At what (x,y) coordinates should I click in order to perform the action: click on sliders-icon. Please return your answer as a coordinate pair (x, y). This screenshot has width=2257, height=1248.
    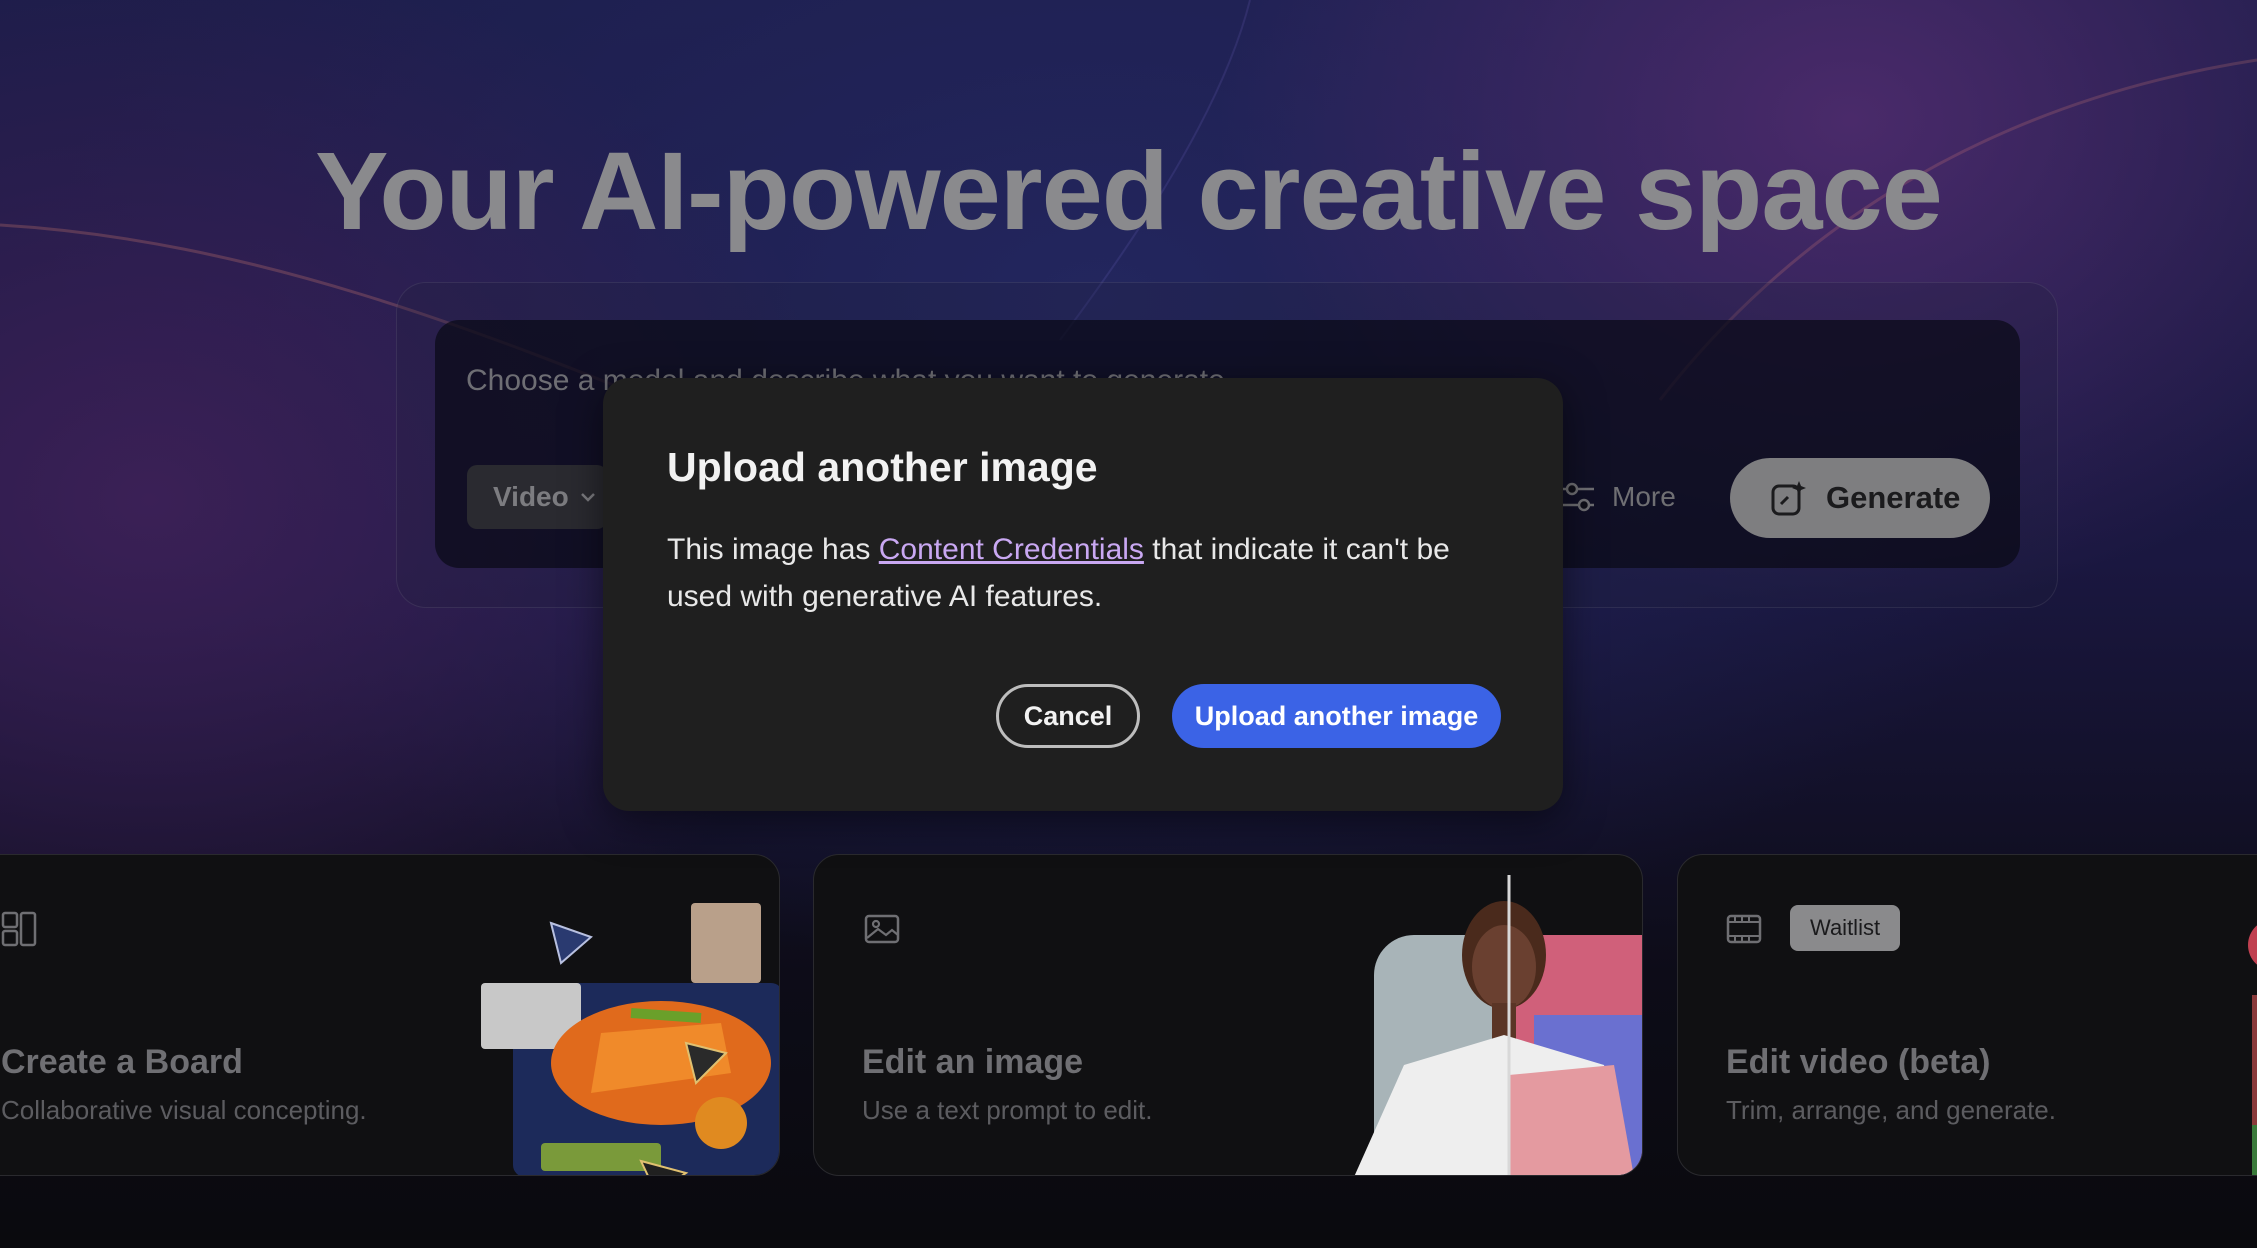
    Looking at the image, I should click on (1578, 497).